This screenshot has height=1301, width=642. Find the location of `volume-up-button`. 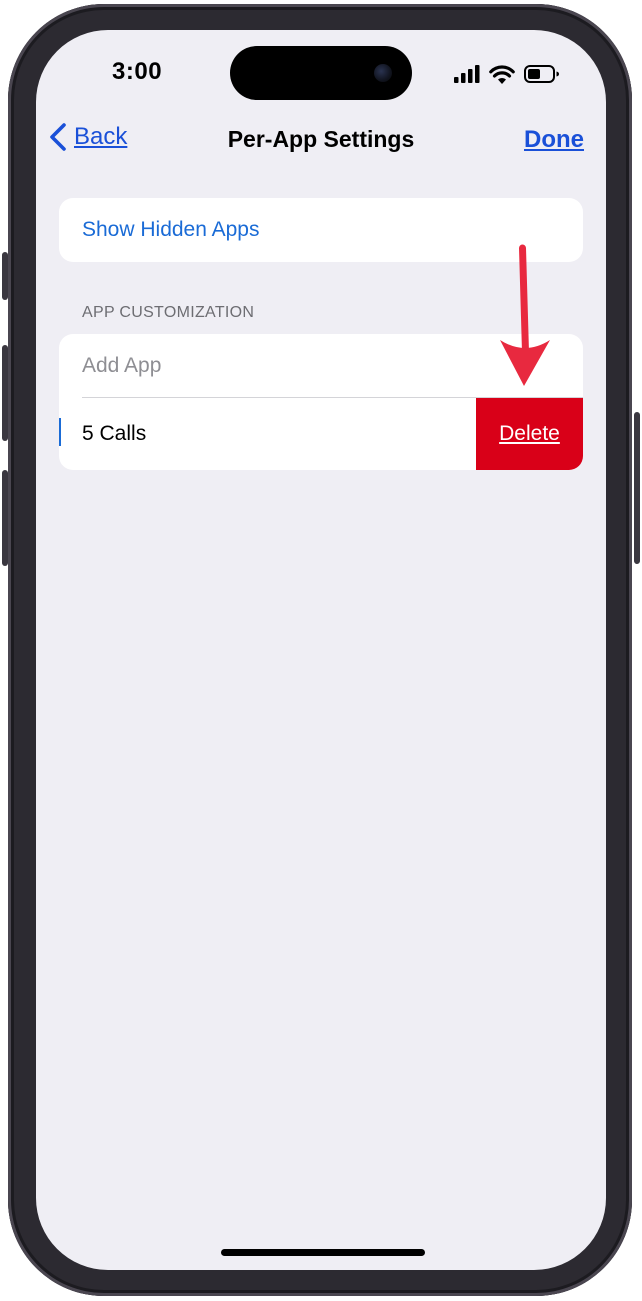

volume-up-button is located at coordinates (5, 393).